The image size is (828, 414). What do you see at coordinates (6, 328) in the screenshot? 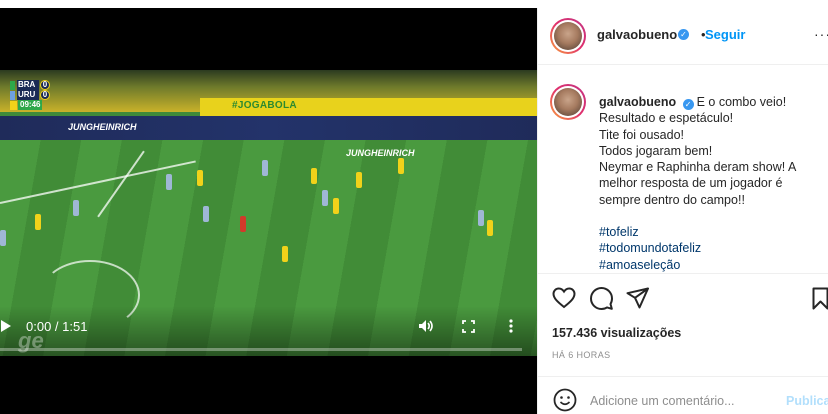
I see `play-icon` at bounding box center [6, 328].